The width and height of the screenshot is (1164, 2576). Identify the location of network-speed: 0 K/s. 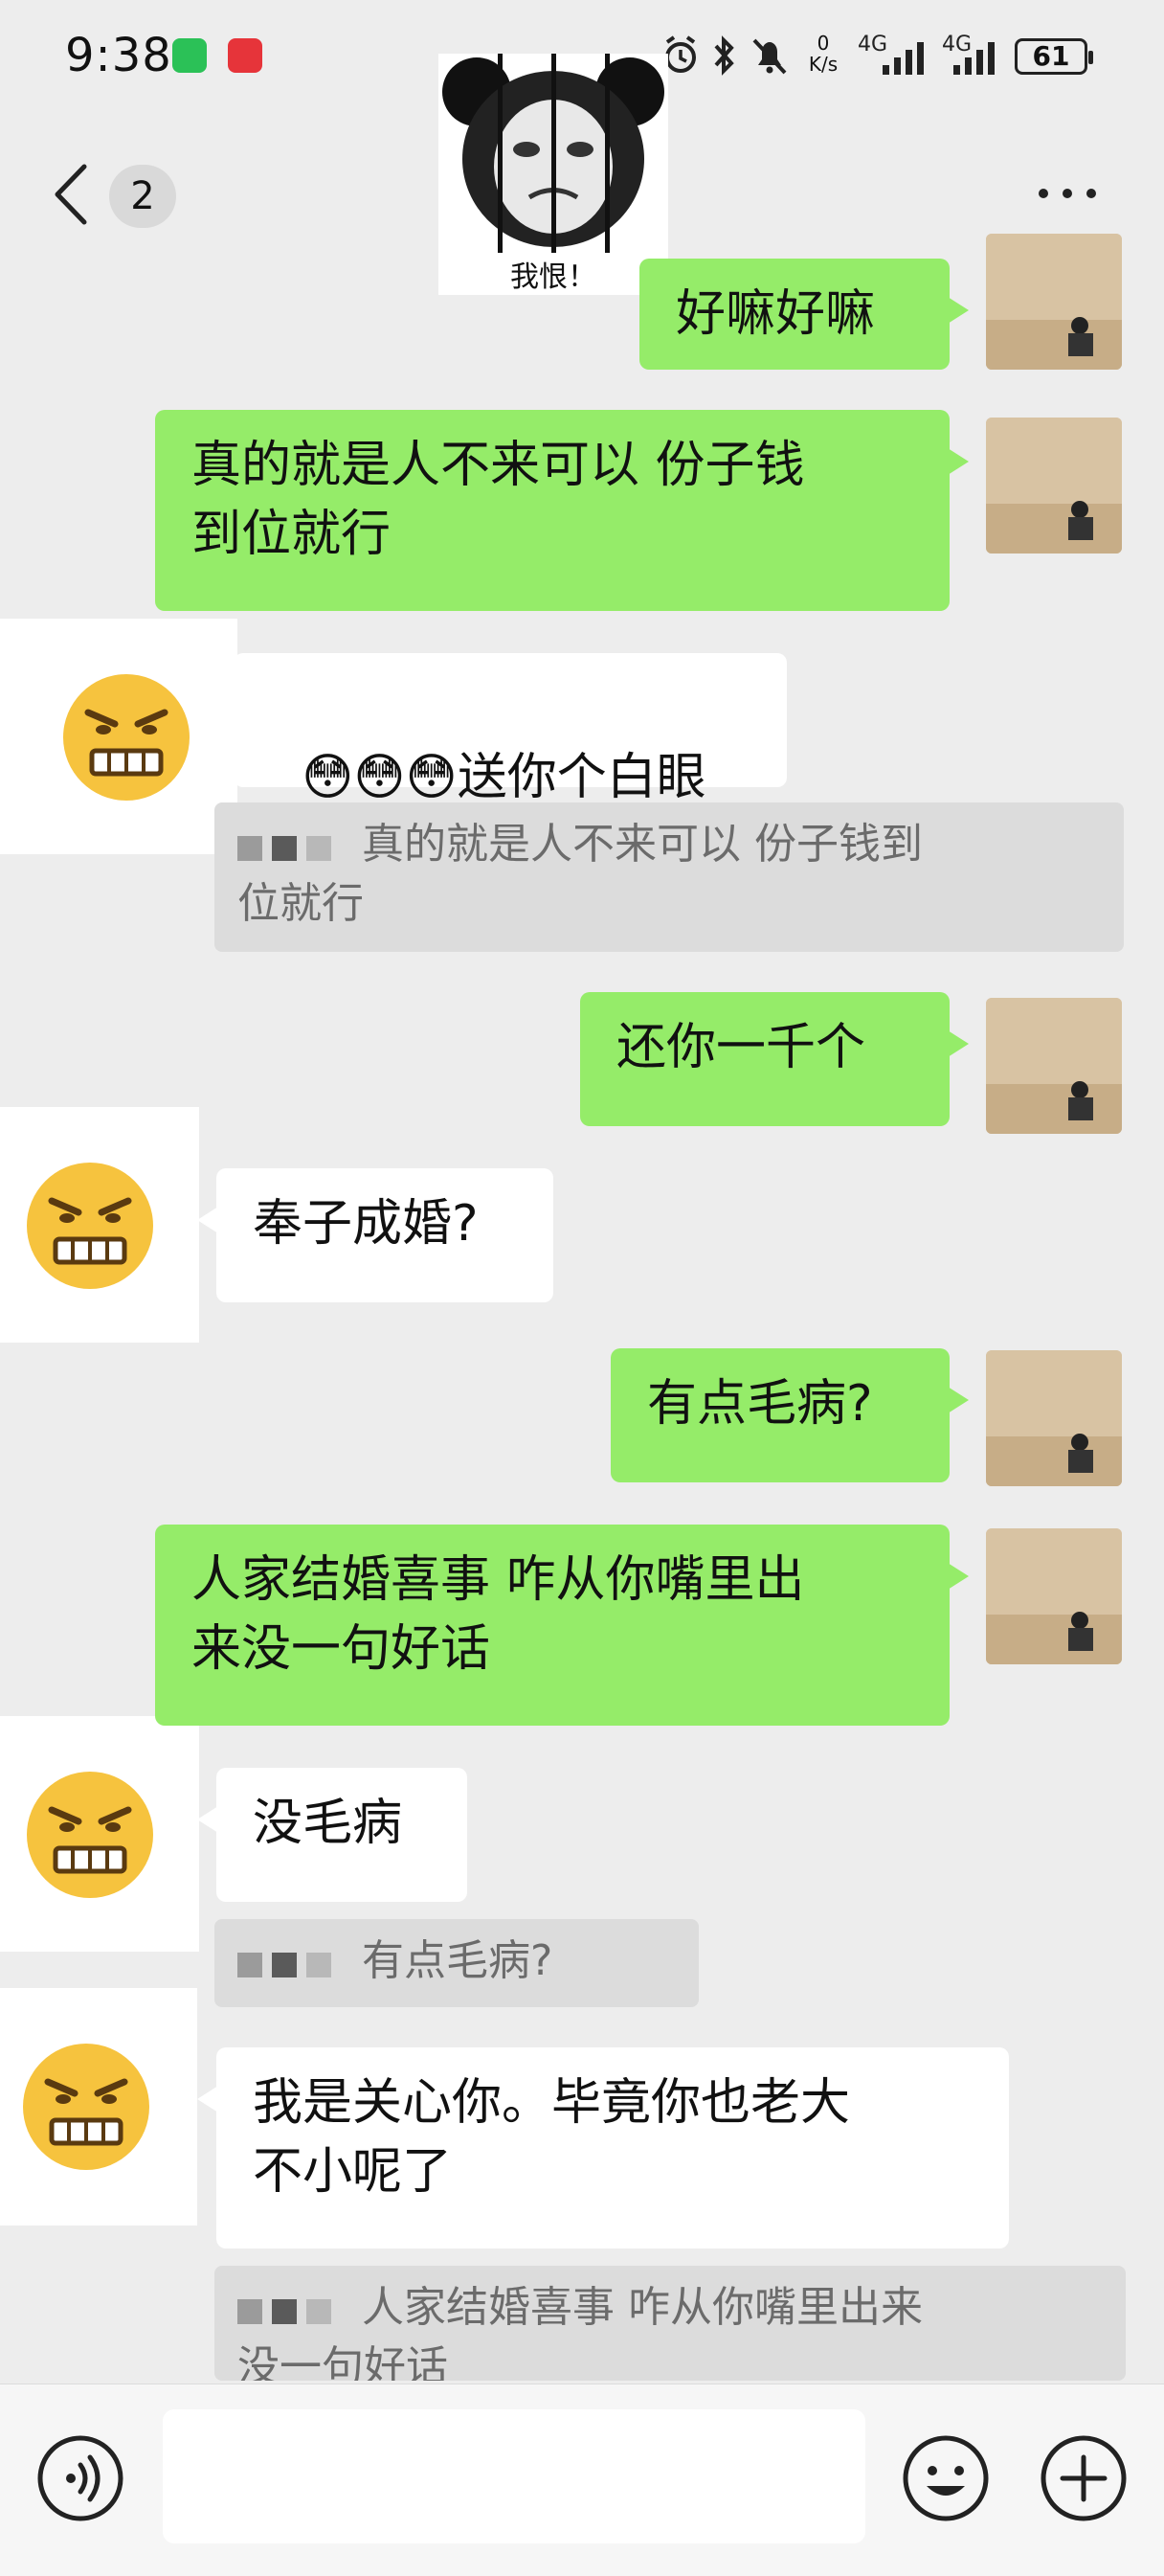
(823, 54).